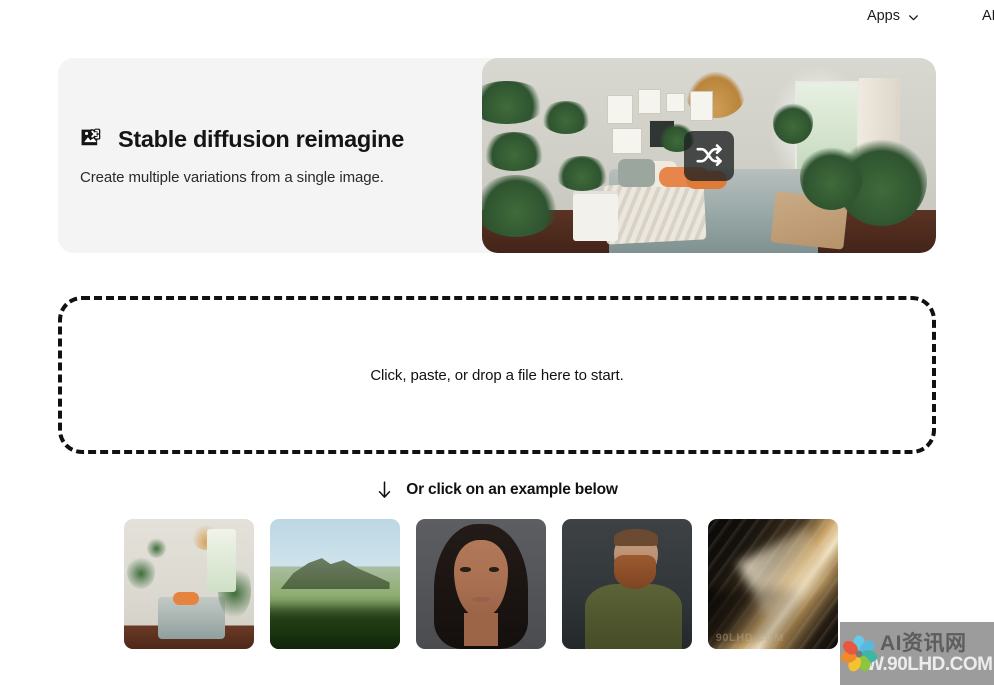 The image size is (994, 685). I want to click on nav-item-api: API, so click(988, 16).